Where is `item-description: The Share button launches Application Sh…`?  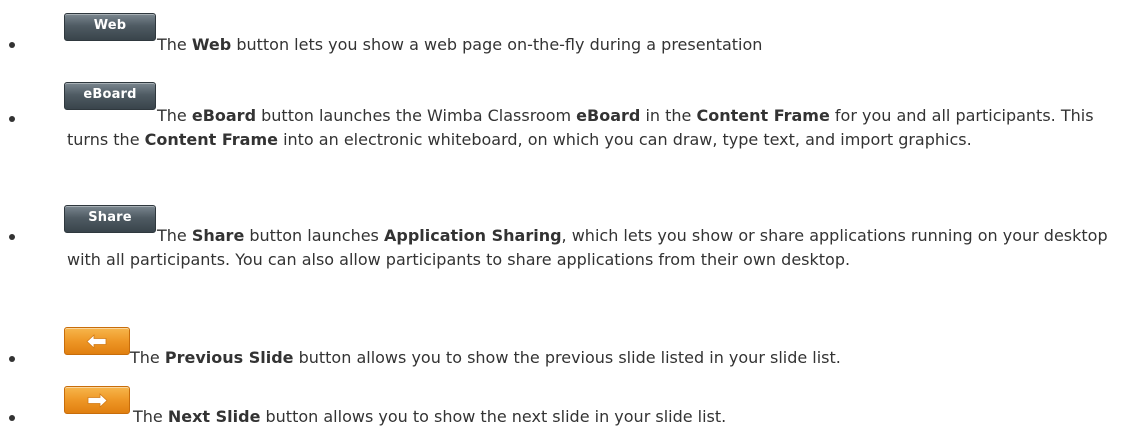
item-description: The Share button launches Application Sh… is located at coordinates (587, 247).